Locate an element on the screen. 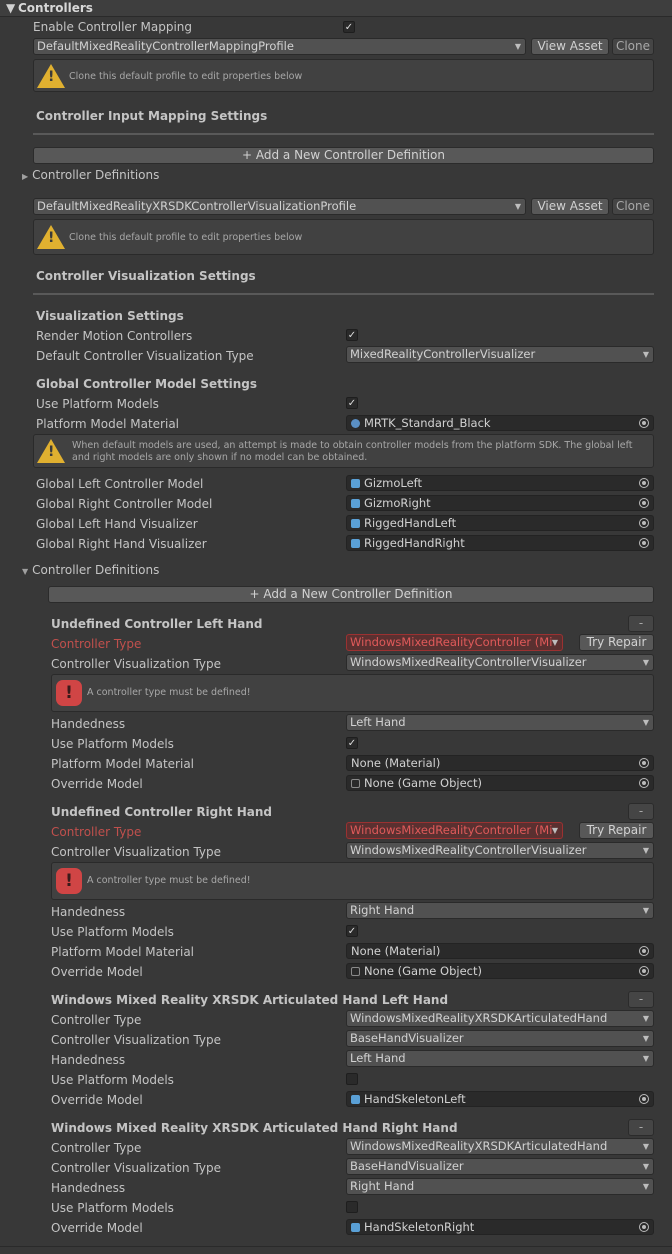 The width and height of the screenshot is (672, 1254). mapping-definitions-foldout: ▶ Controller Definitions is located at coordinates (90, 176).